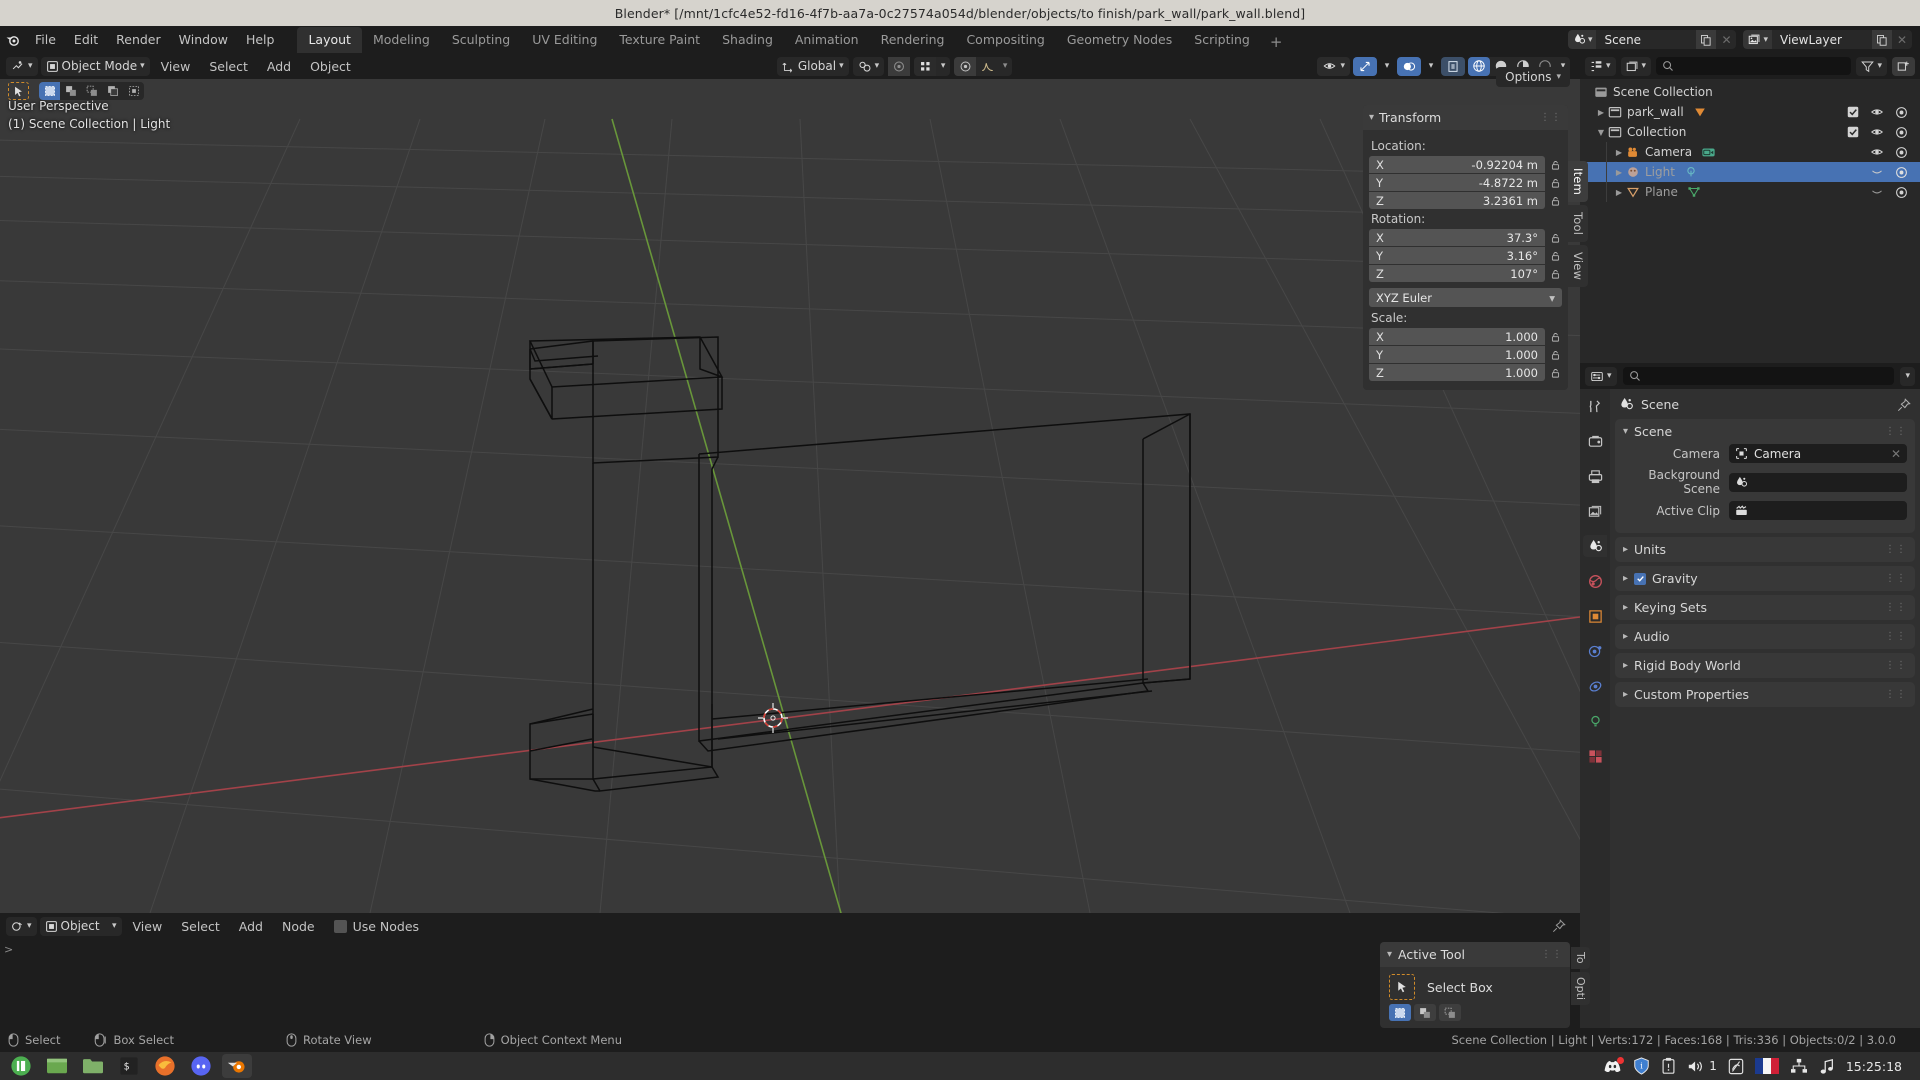  What do you see at coordinates (1555, 372) in the screenshot?
I see `lock-scale-z-icon` at bounding box center [1555, 372].